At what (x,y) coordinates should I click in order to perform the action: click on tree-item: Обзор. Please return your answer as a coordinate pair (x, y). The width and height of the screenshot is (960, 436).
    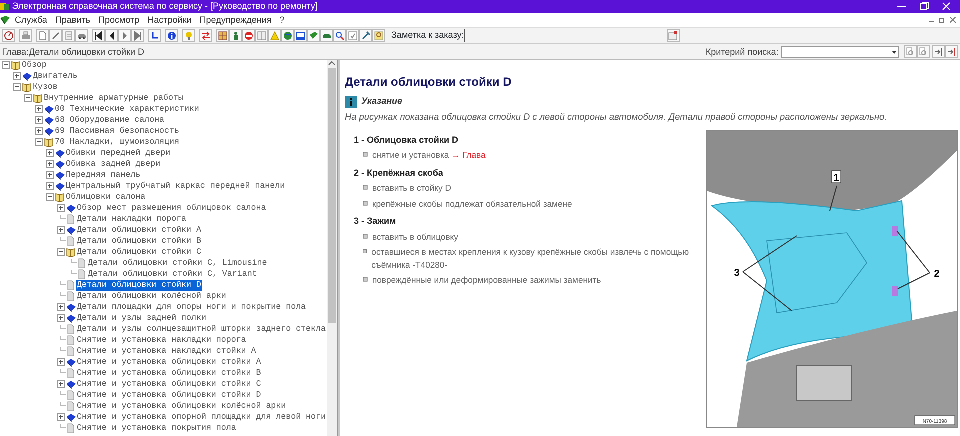
    Looking at the image, I should click on (34, 65).